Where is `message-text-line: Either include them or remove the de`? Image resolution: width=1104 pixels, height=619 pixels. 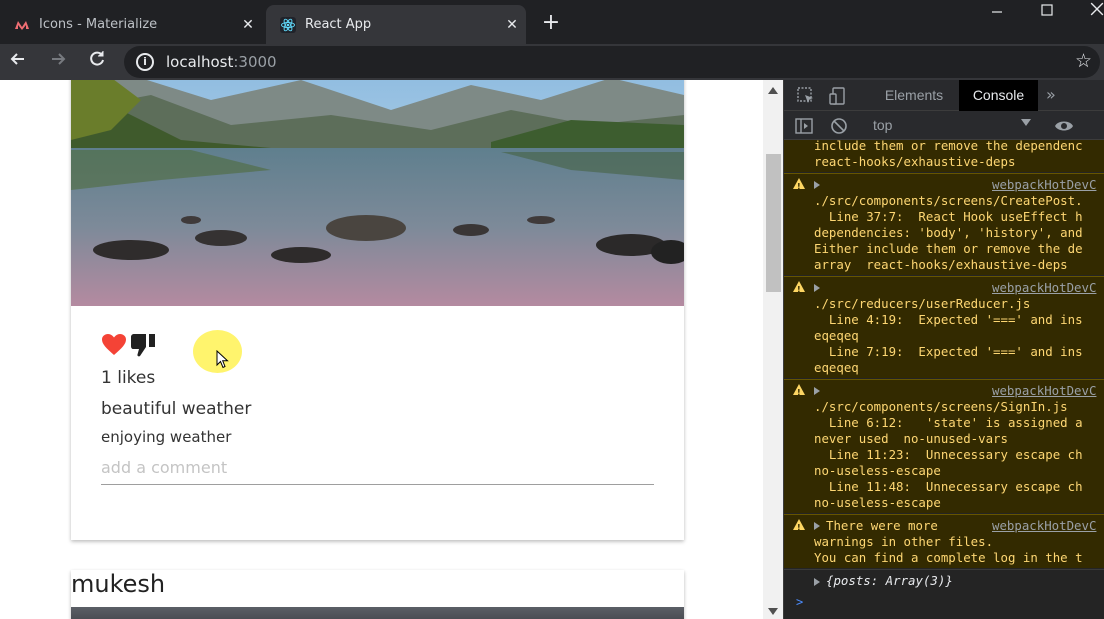 message-text-line: Either include them or remove the de is located at coordinates (948, 248).